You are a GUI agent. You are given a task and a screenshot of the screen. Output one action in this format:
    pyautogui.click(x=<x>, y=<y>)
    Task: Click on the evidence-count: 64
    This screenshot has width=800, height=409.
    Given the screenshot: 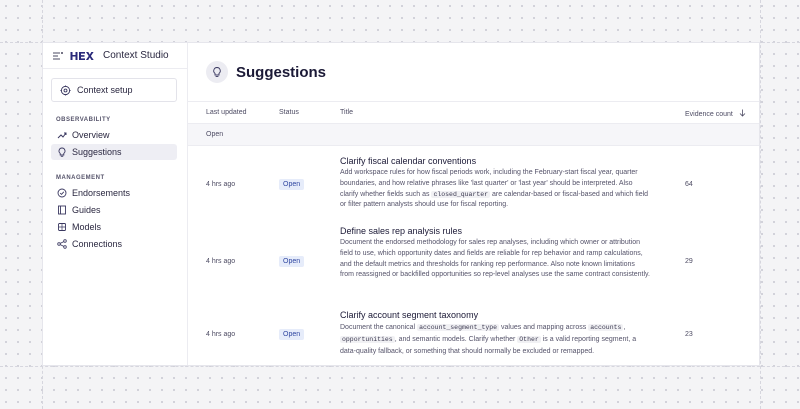 What is the action you would take?
    pyautogui.click(x=689, y=184)
    